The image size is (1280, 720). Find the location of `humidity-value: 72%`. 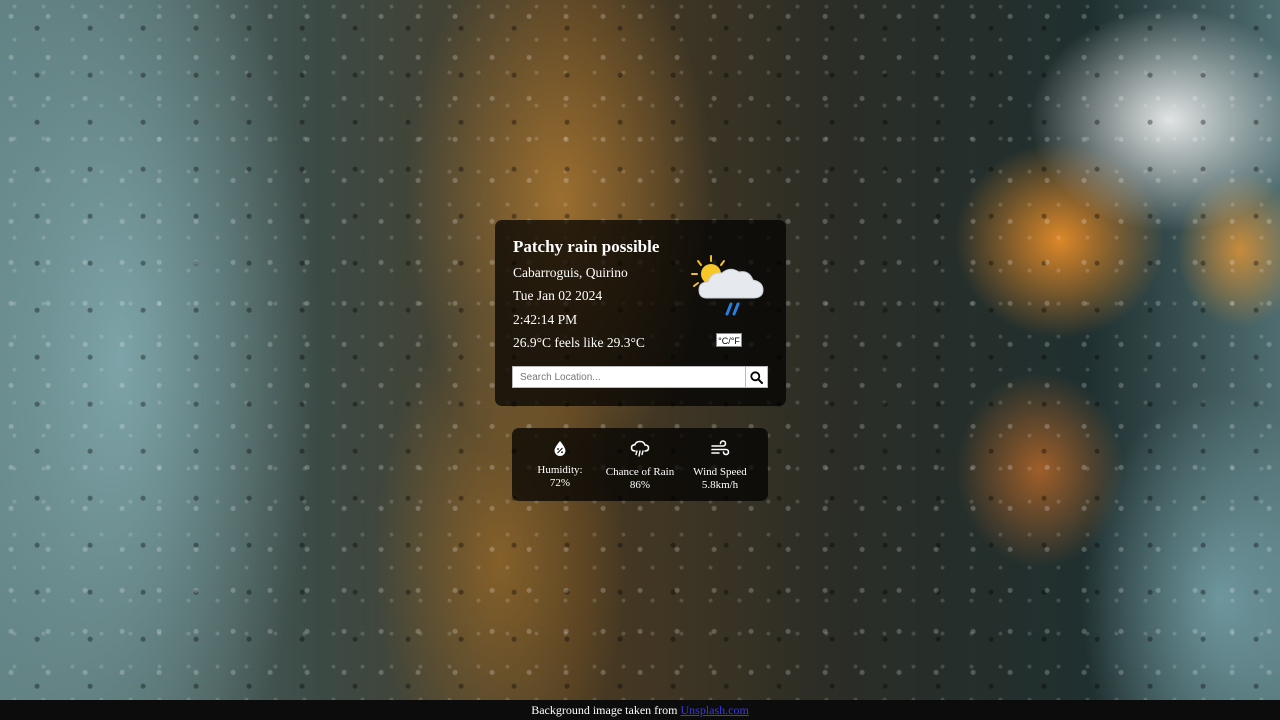

humidity-value: 72% is located at coordinates (560, 483).